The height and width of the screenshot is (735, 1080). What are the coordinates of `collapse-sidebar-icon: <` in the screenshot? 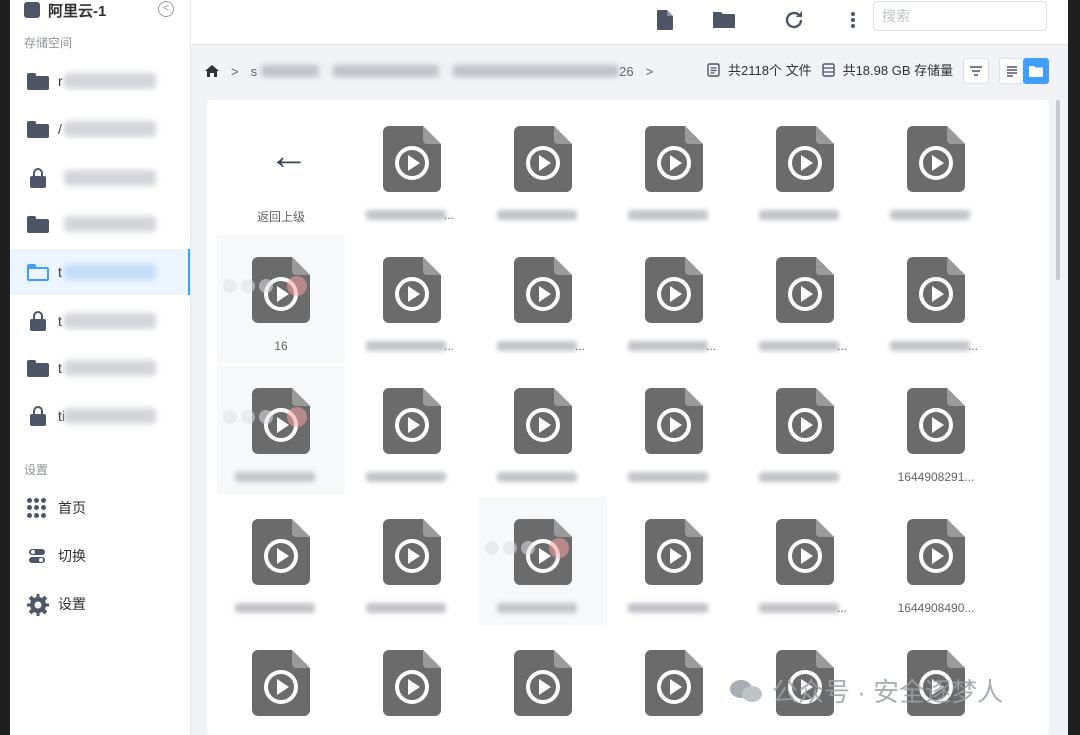 It's located at (166, 9).